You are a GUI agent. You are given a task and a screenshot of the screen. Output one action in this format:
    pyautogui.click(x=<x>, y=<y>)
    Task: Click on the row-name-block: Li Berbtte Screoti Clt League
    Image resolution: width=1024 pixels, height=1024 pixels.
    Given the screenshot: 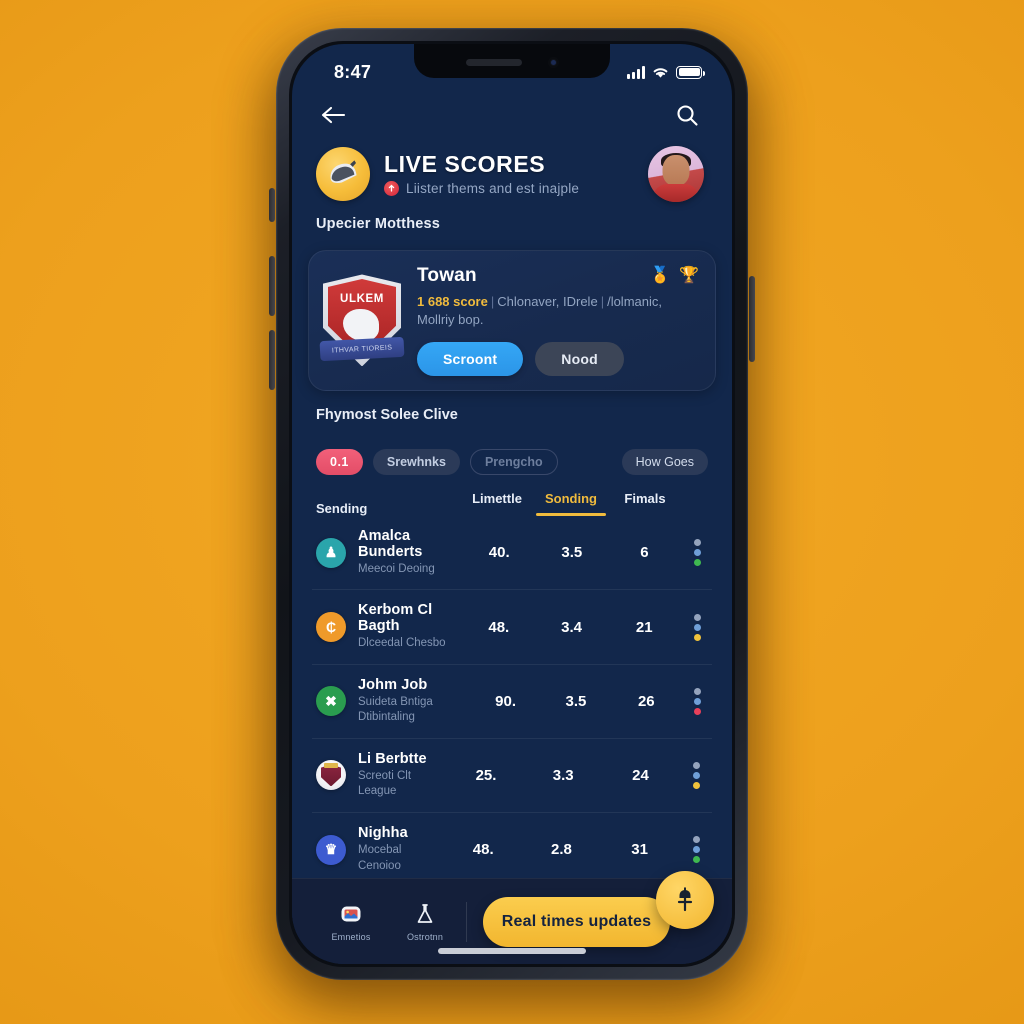 What is the action you would take?
    pyautogui.click(x=399, y=775)
    